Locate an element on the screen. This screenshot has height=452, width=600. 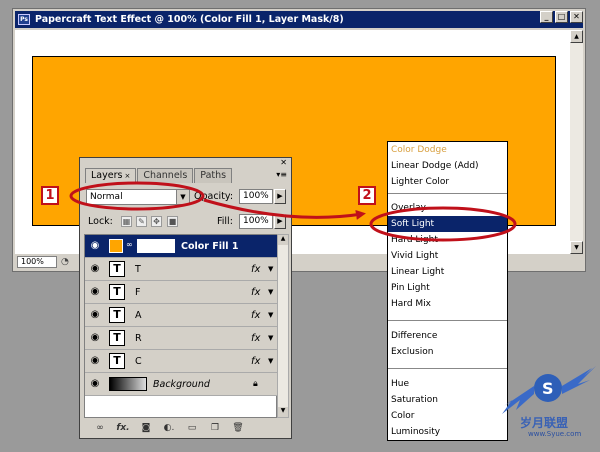
annotation-arrow is located at coordinates (284, 209).